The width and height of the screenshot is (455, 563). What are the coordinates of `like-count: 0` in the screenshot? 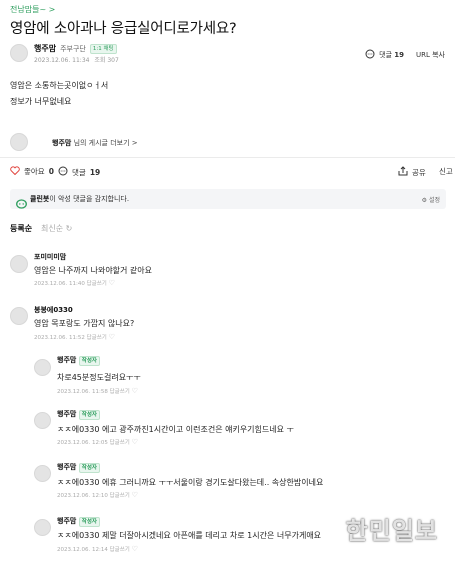 It's located at (51, 171).